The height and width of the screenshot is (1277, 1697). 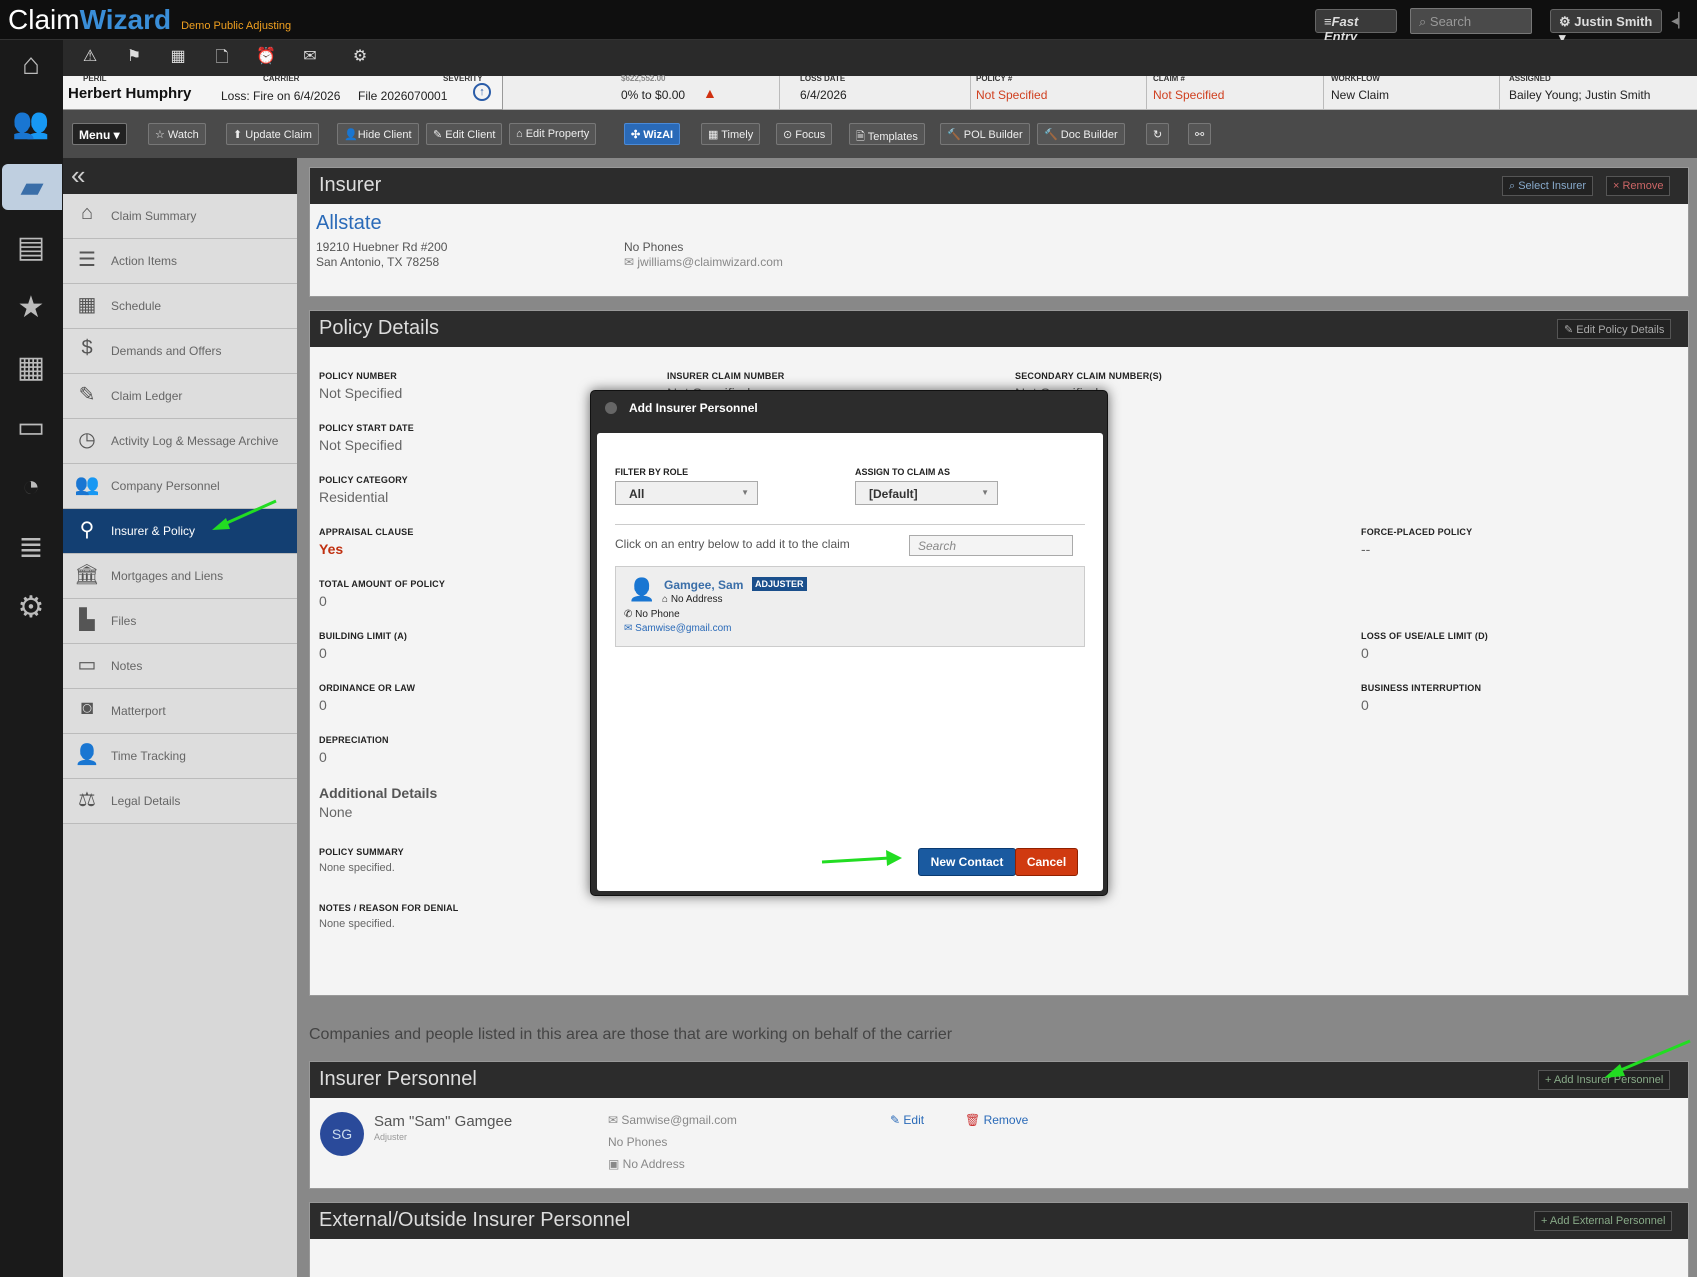 I want to click on nav-files: ▙ Files, so click(x=180, y=621).